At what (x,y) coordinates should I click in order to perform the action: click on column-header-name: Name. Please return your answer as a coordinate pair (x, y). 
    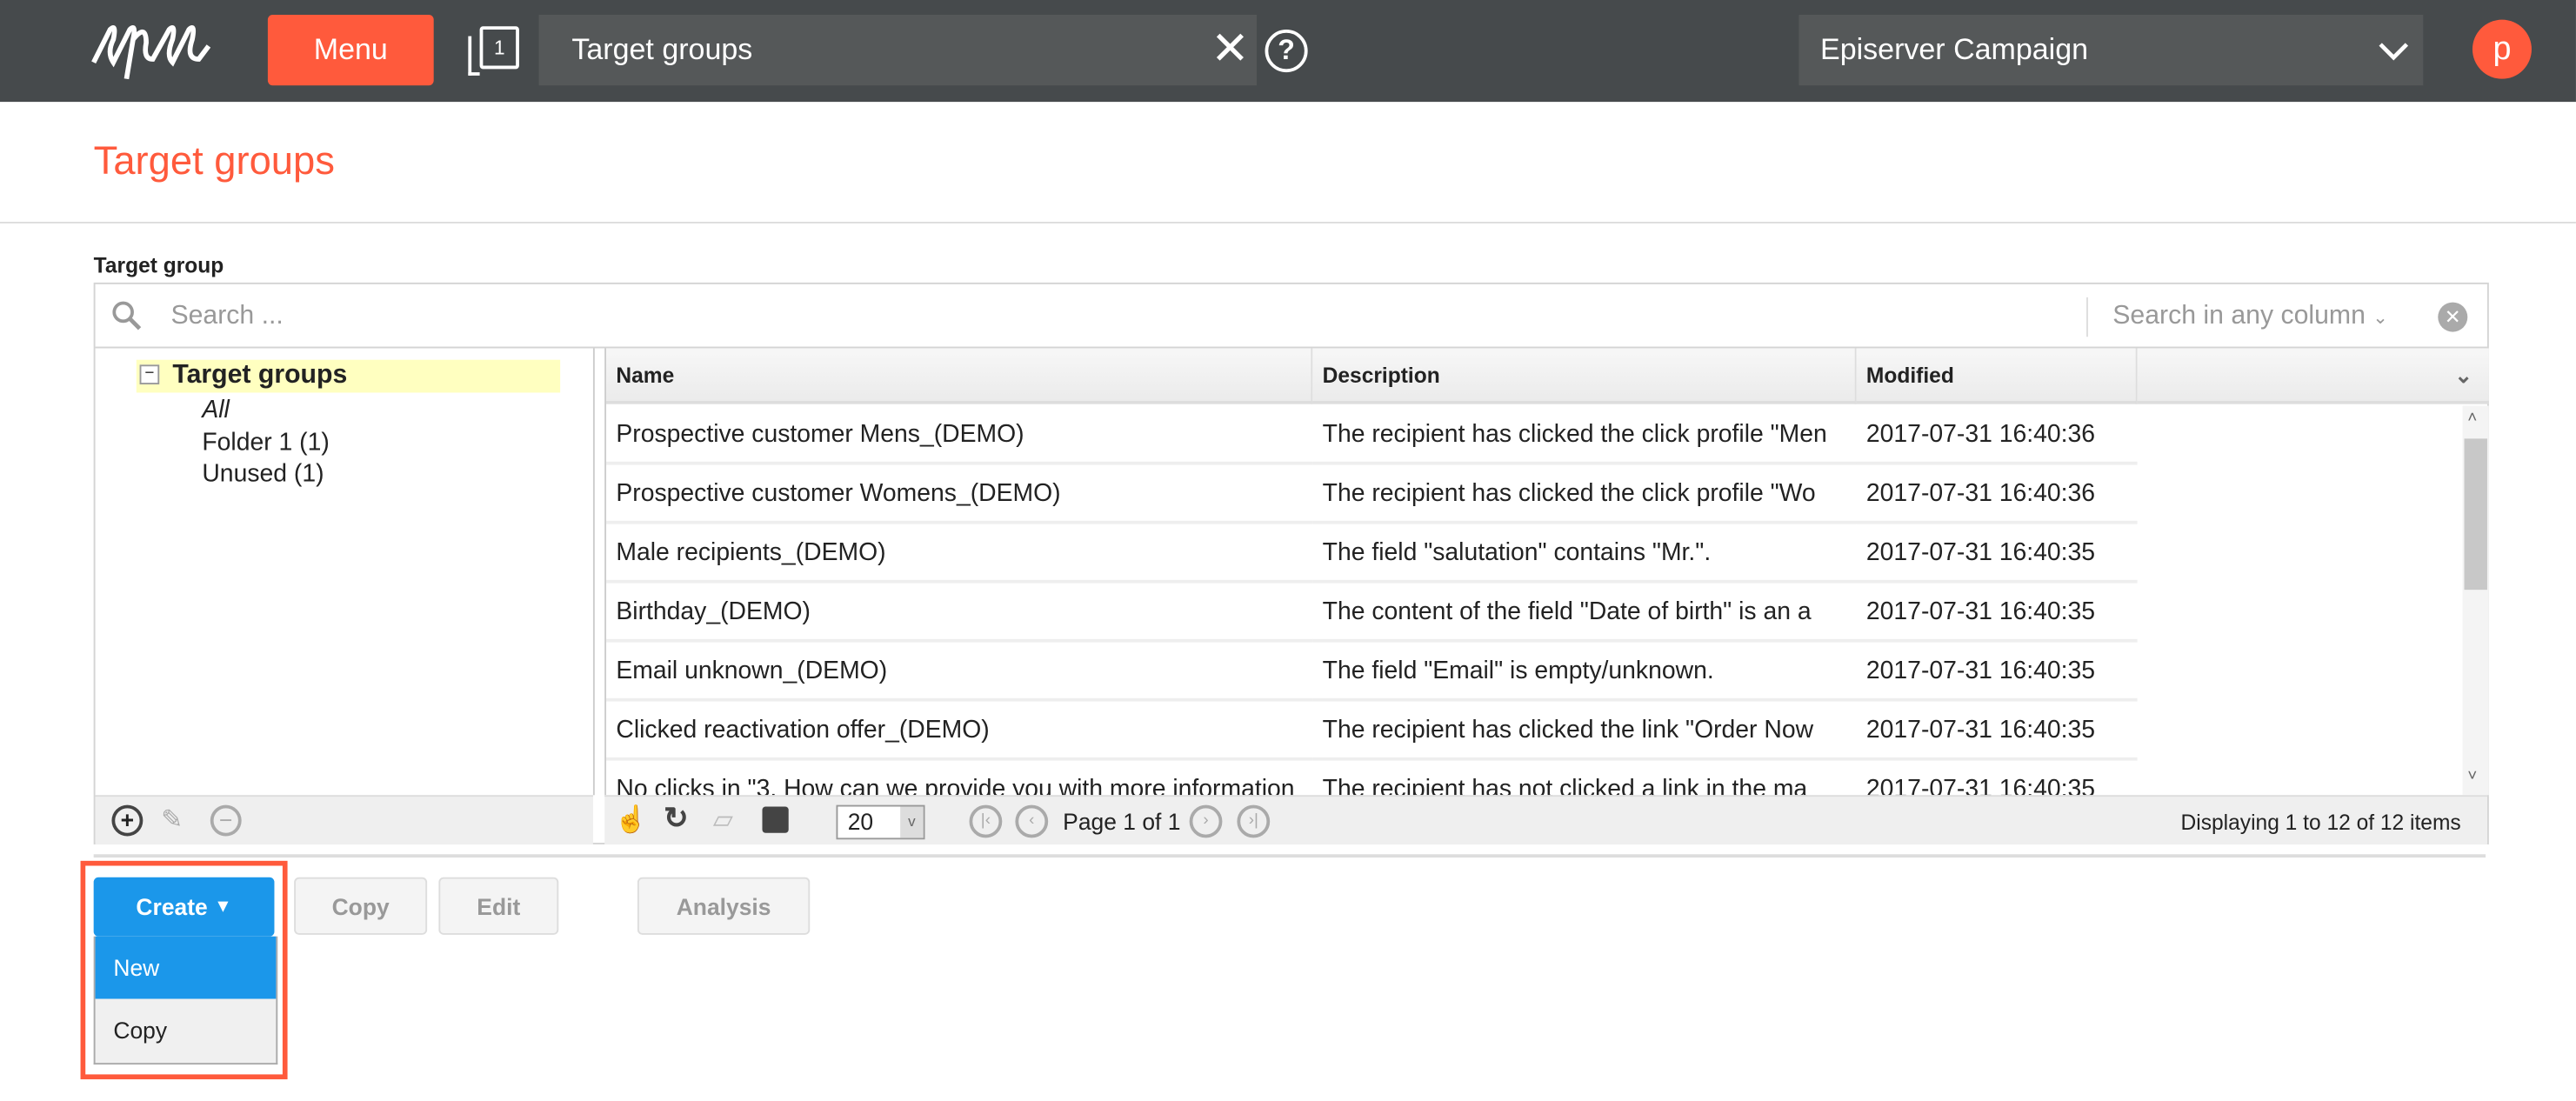
    Looking at the image, I should click on (960, 376).